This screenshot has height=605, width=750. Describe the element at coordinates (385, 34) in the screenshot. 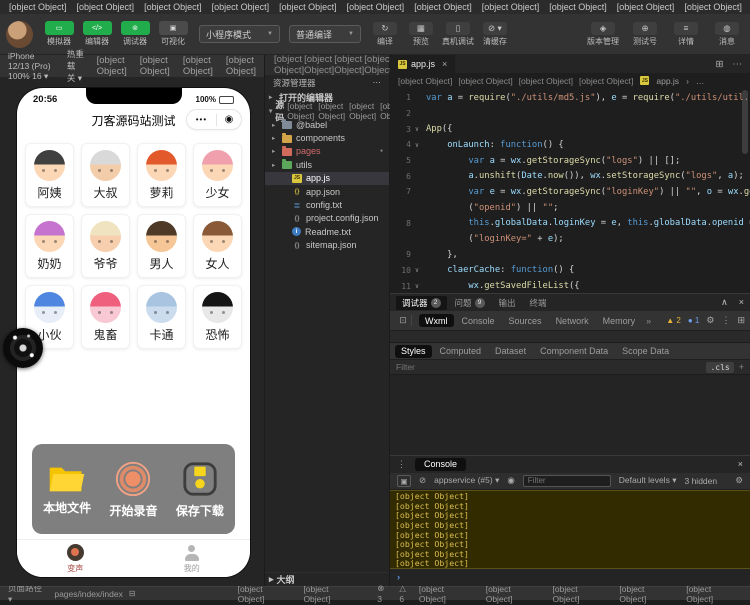

I see `action-button: ↻ 编译` at that location.